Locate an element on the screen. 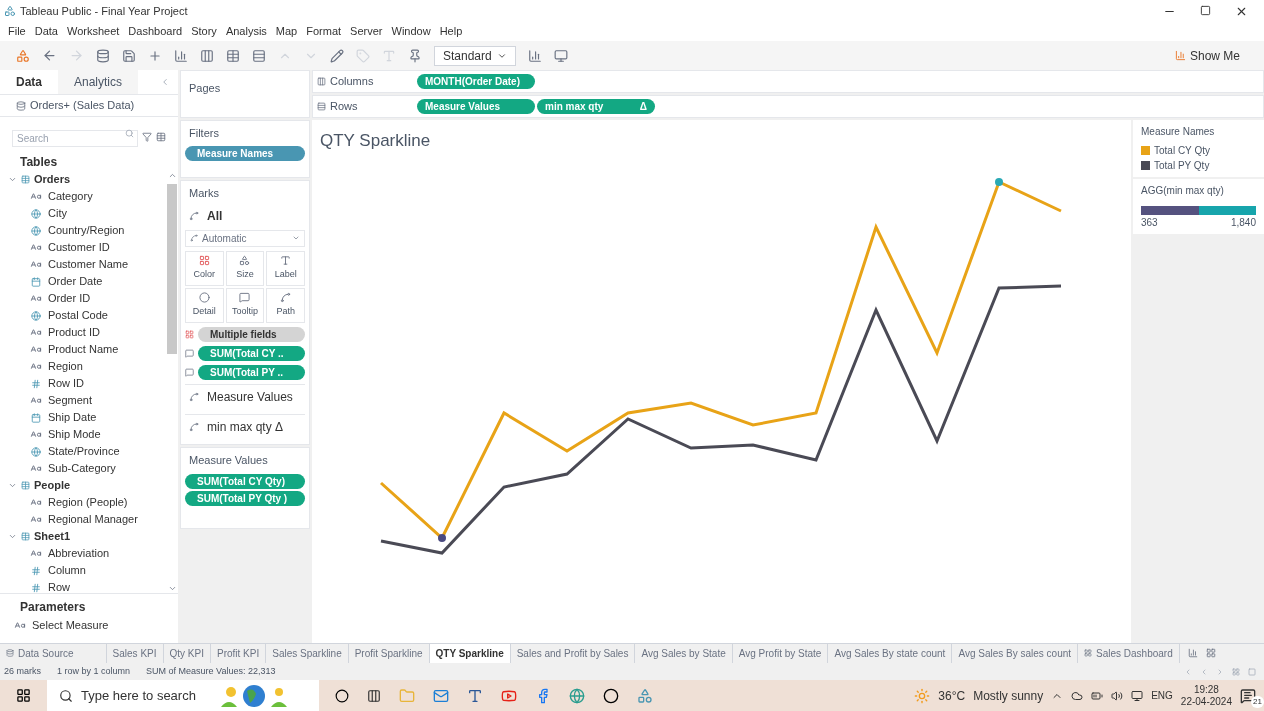 This screenshot has width=1264, height=711. clock-date: 22-04-2024 is located at coordinates (1206, 701).